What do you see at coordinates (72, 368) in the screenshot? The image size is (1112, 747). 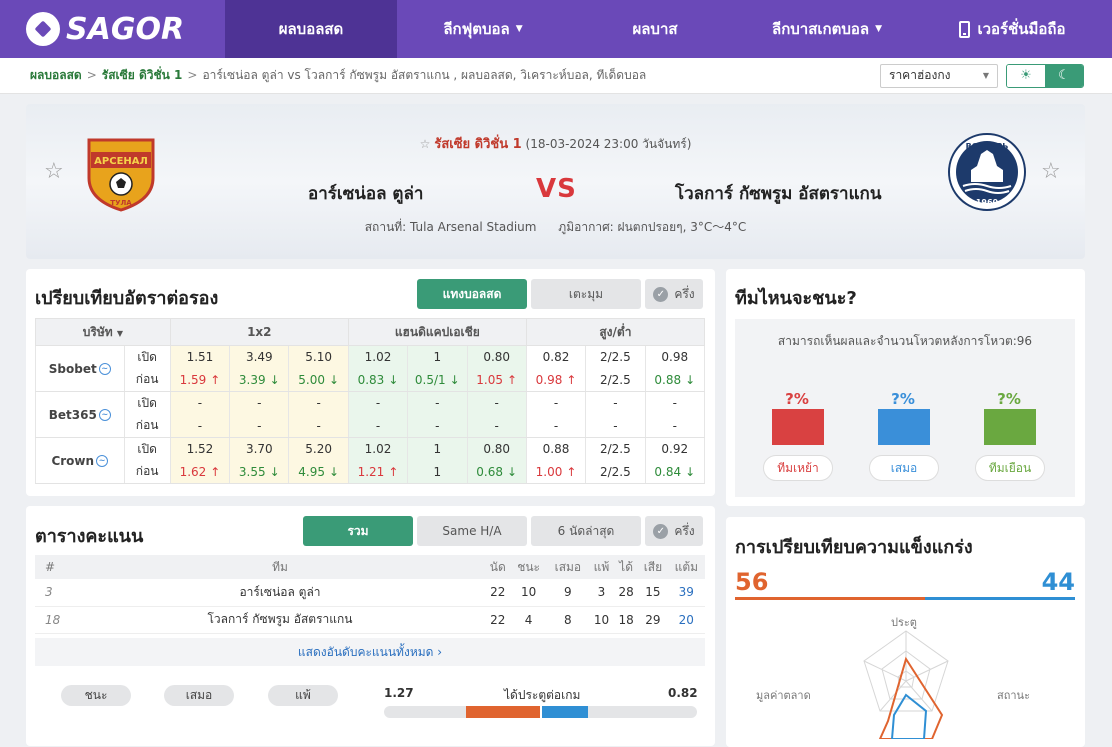 I see `bookmaker-label: Sbobet` at bounding box center [72, 368].